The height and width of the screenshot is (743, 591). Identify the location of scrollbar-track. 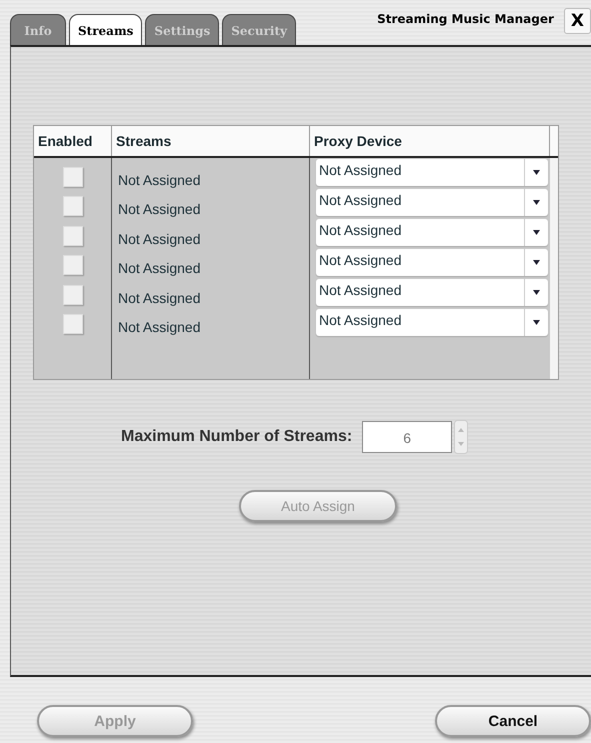
(554, 268).